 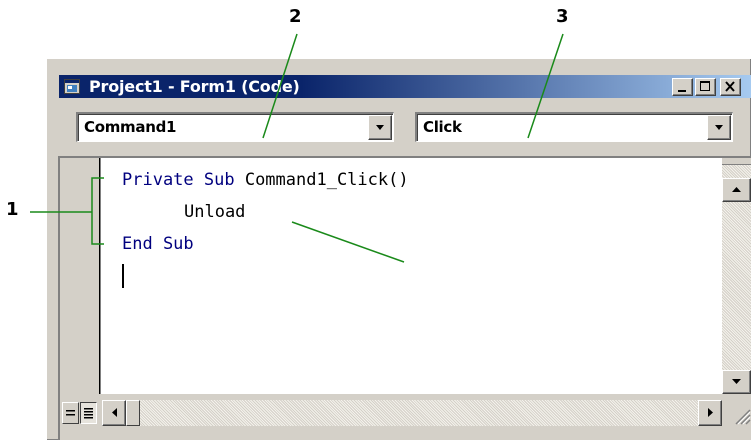 I want to click on horizontal-scroll-thumb, so click(x=133, y=413).